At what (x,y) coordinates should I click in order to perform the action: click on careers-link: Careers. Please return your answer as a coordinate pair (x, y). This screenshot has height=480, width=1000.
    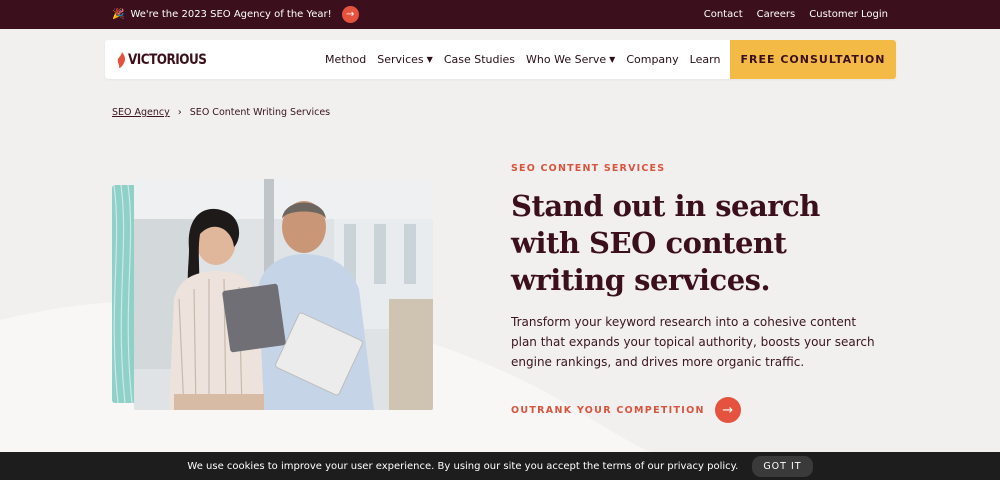
    Looking at the image, I should click on (776, 14).